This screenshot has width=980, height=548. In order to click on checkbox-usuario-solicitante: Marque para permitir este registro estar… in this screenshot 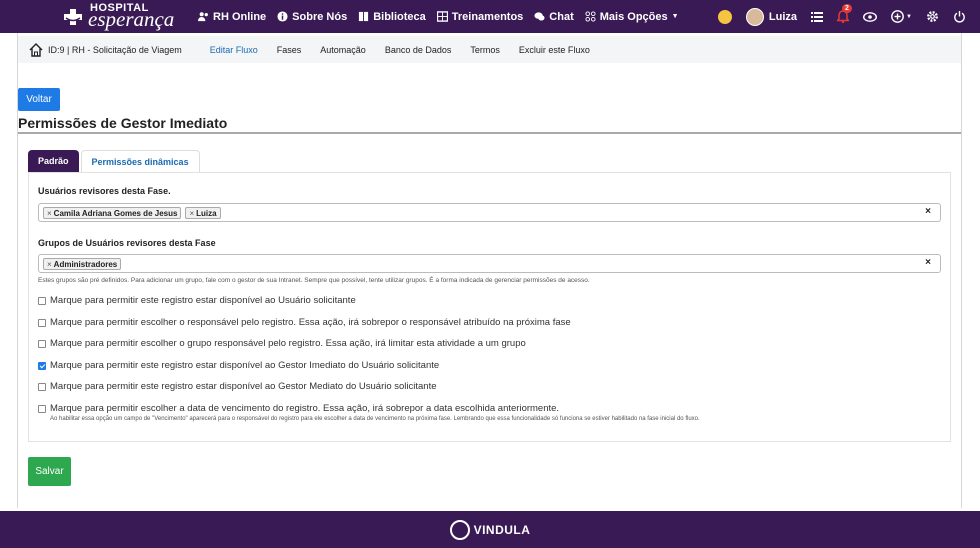, I will do `click(197, 300)`.